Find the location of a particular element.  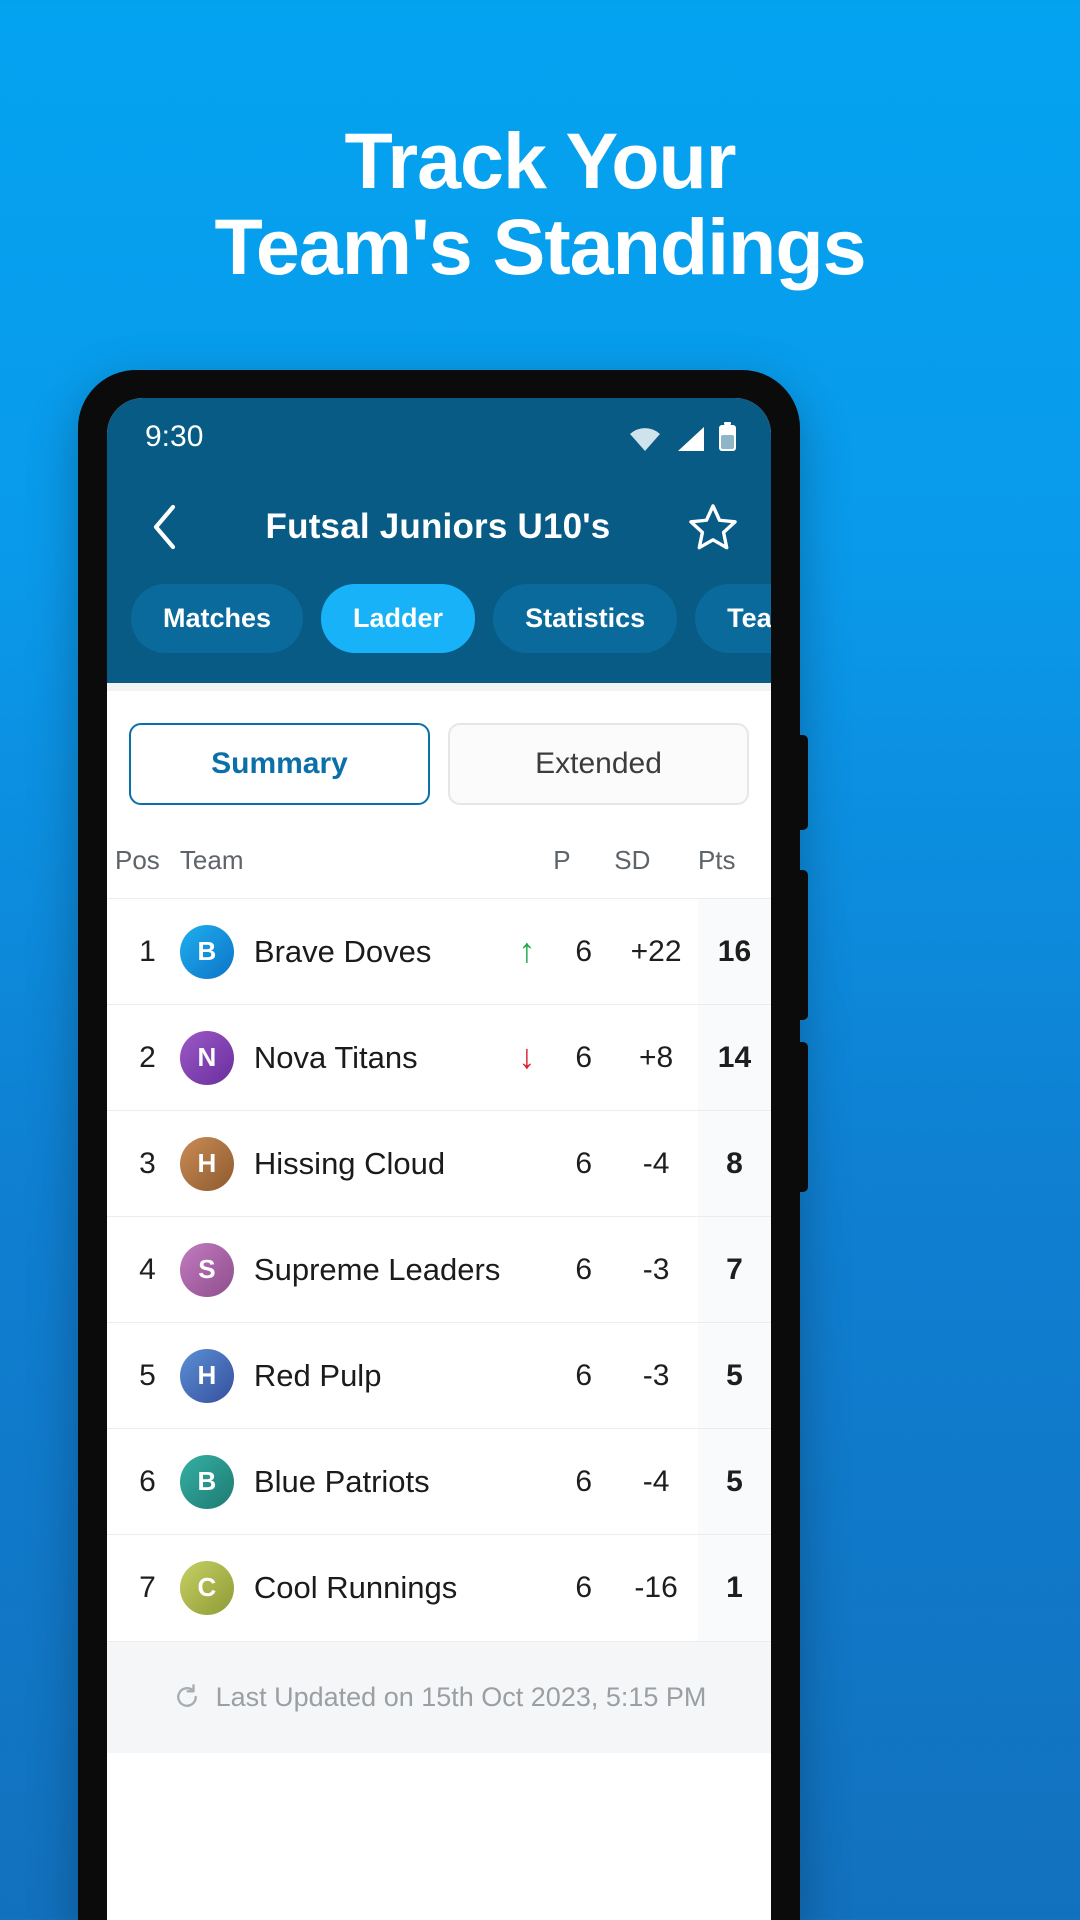

table-row: 1 B Brave Doves ↑ 6 +22 16 is located at coordinates (439, 951).